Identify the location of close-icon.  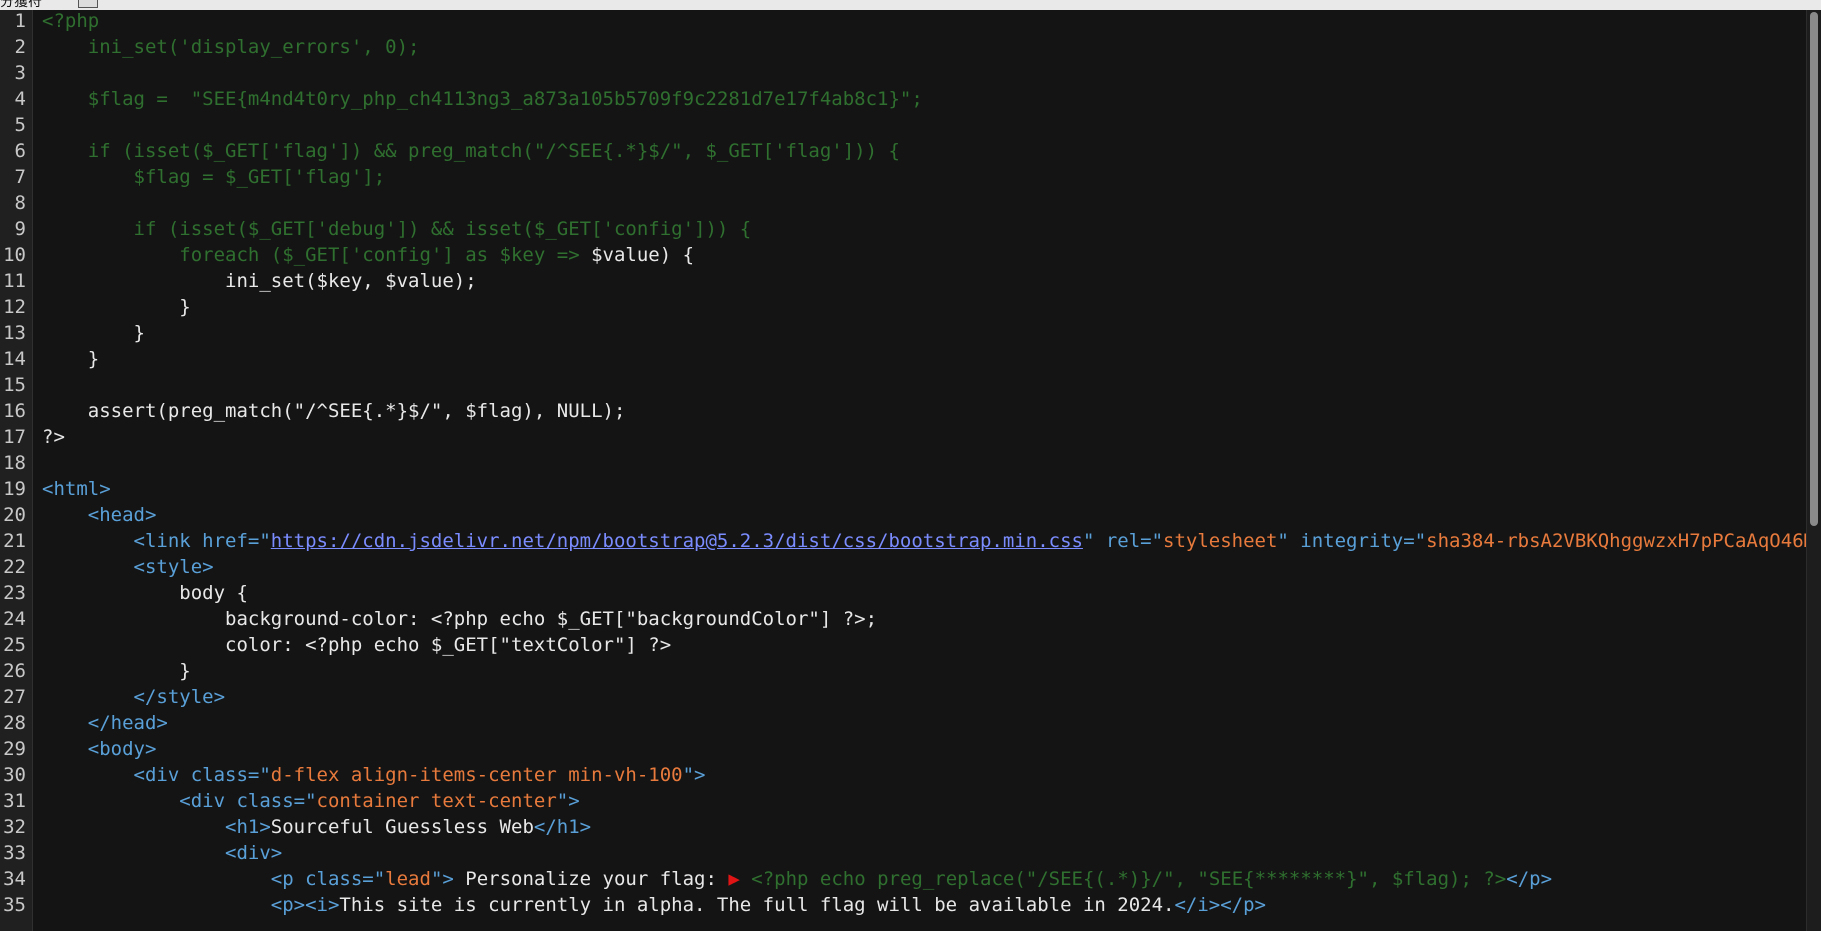
(88, 4).